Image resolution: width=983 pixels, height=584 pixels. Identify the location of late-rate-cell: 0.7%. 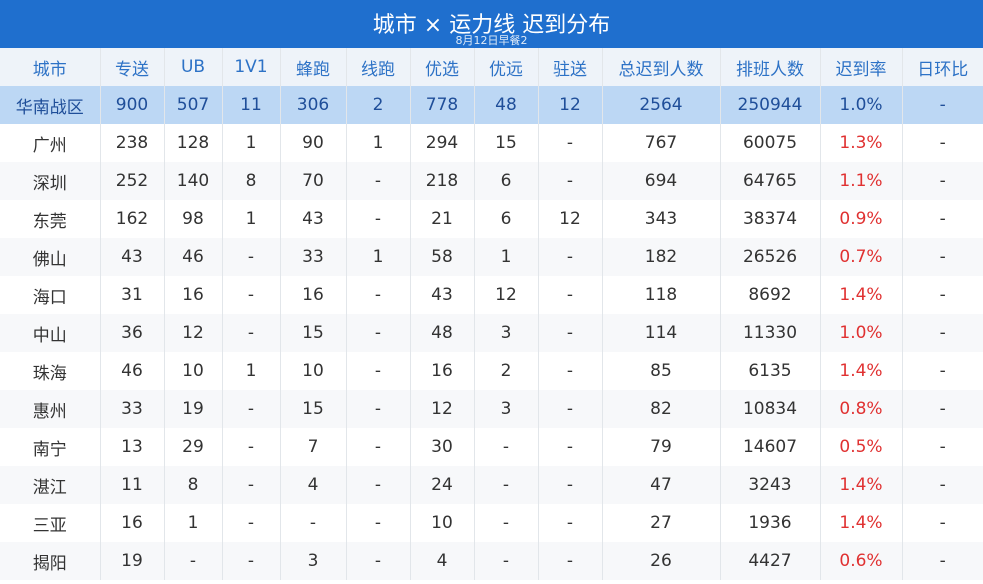
(861, 257).